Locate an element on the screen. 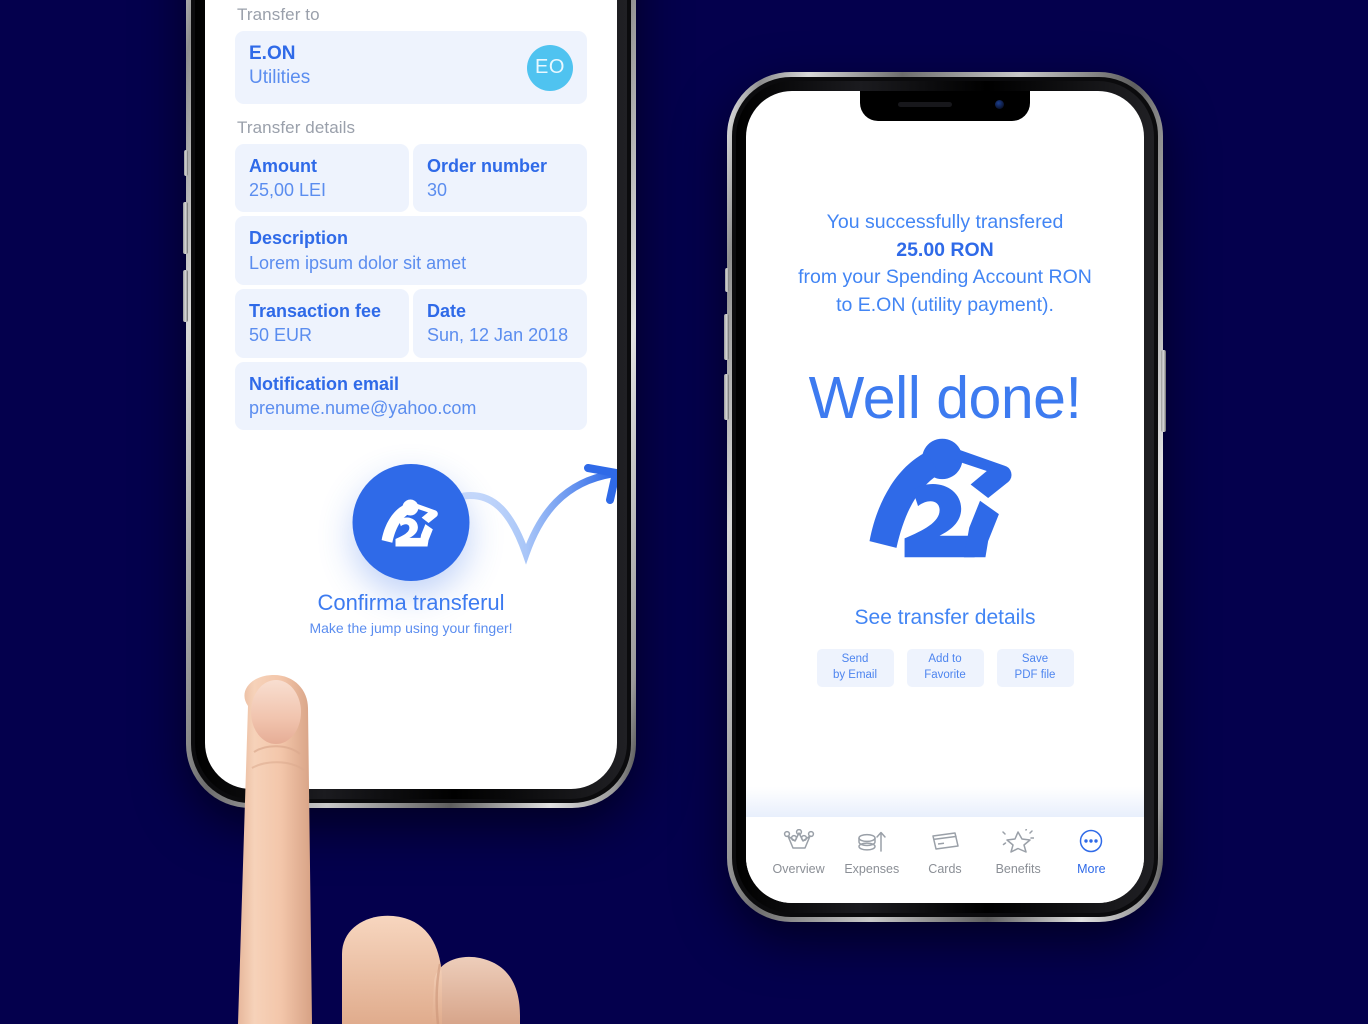 This screenshot has height=1024, width=1368. detail-value: 25,00 LEI is located at coordinates (288, 190).